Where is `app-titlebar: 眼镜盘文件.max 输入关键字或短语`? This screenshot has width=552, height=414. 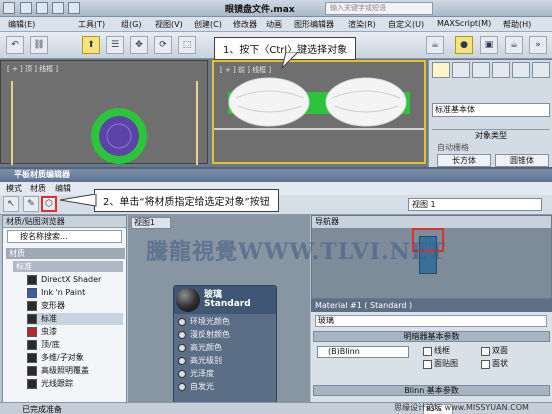 app-titlebar: 眼镜盘文件.max 输入关键字或短语 is located at coordinates (276, 8).